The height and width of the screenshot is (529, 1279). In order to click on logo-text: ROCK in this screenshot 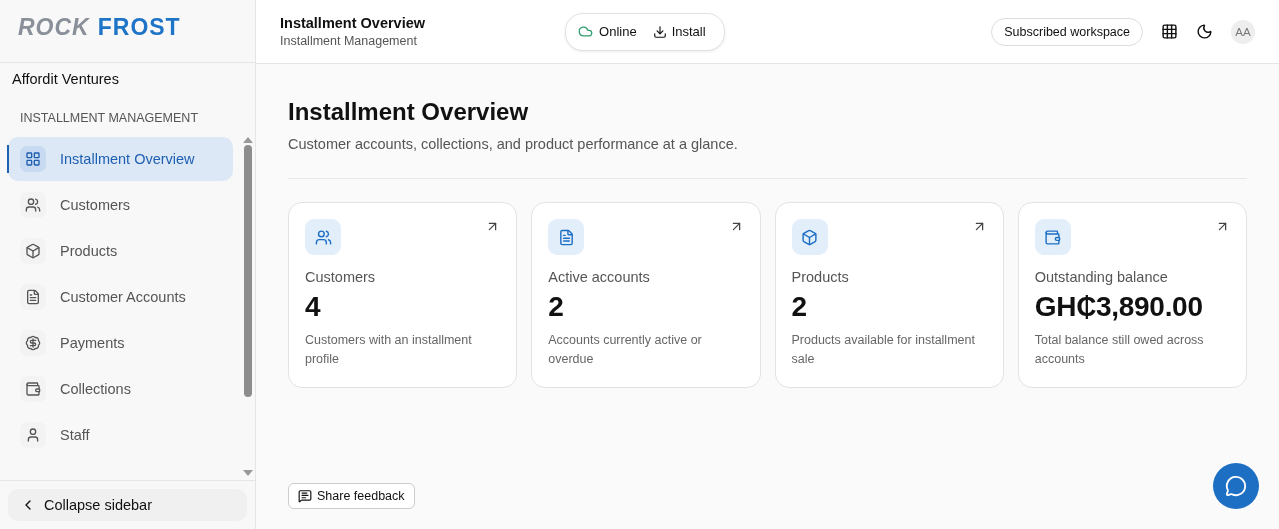, I will do `click(54, 27)`.